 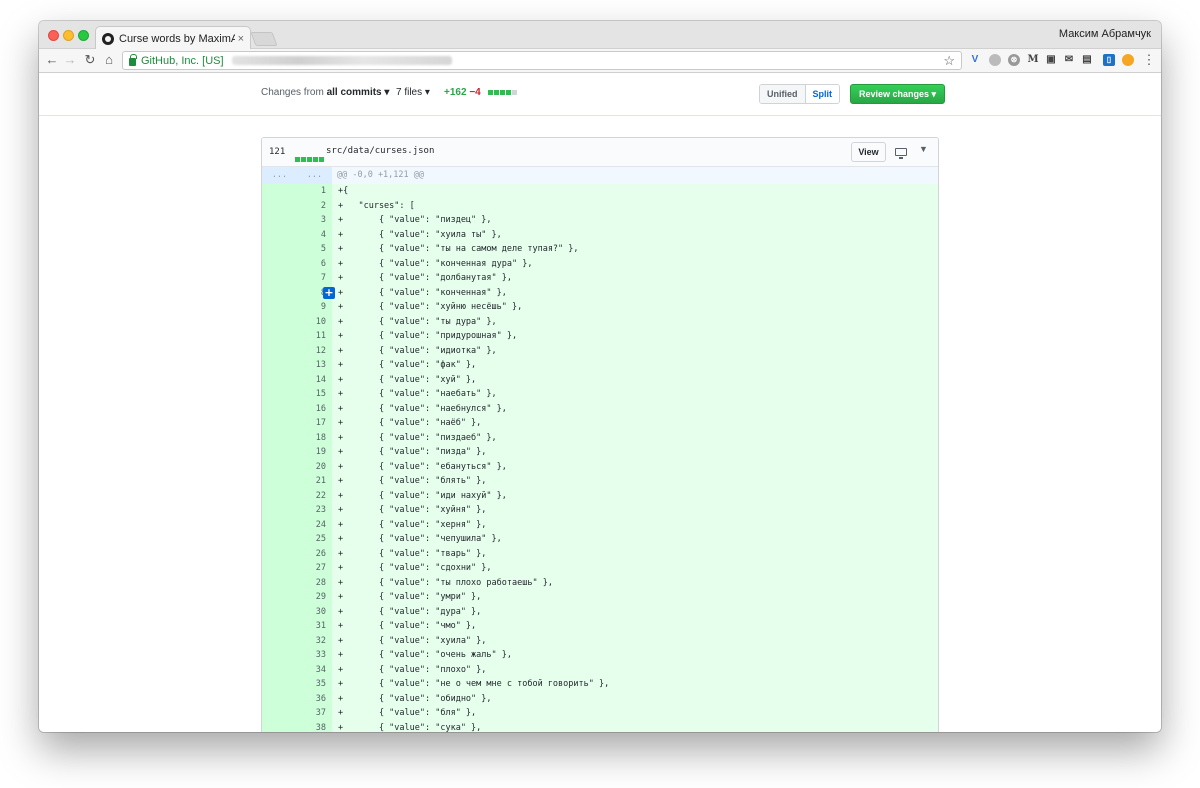 What do you see at coordinates (314, 713) in the screenshot?
I see `new-line-number: 37` at bounding box center [314, 713].